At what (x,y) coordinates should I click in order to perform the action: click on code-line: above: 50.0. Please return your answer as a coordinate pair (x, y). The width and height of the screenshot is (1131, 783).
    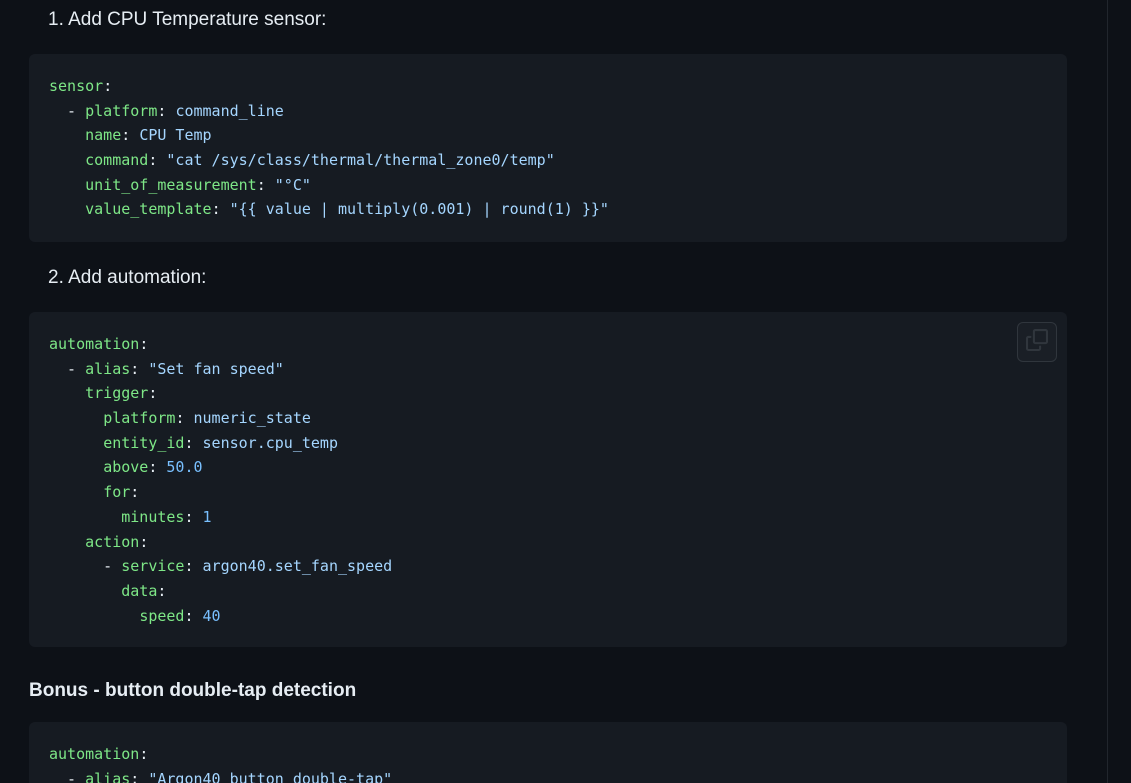
    Looking at the image, I should click on (548, 467).